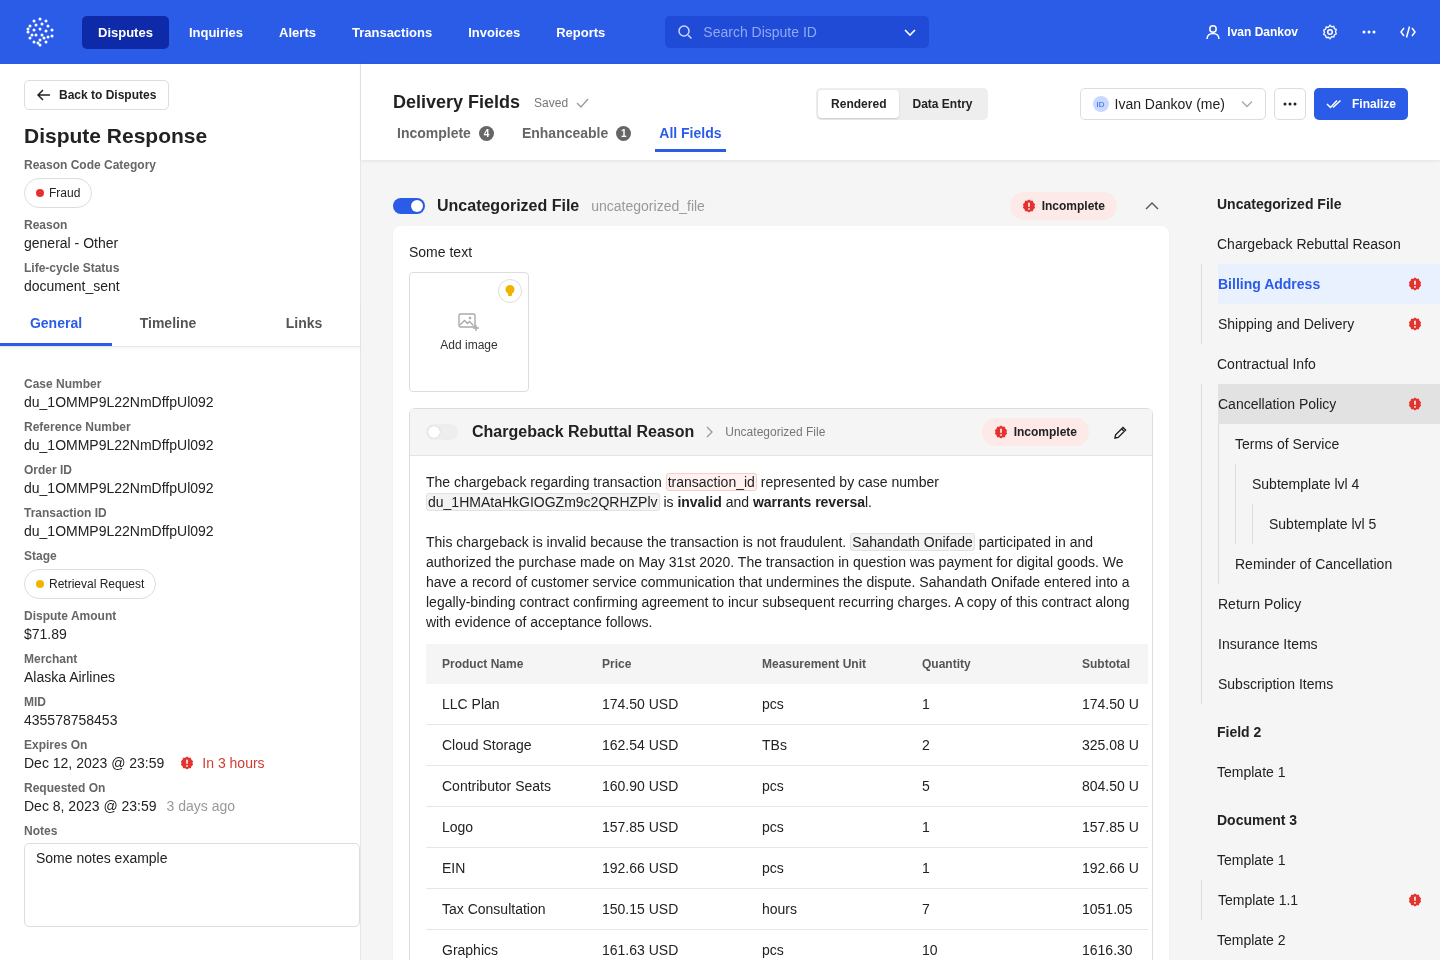 This screenshot has height=960, width=1440. I want to click on chevron-right-icon, so click(710, 432).